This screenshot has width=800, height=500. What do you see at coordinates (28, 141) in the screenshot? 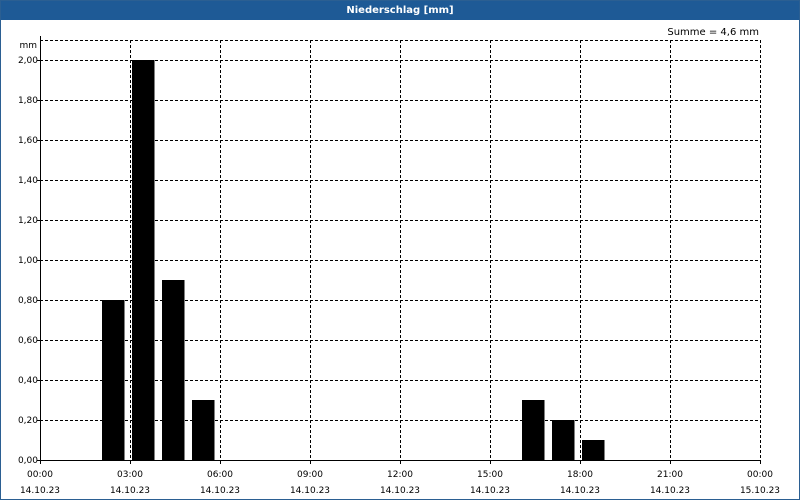
I see `y-tick-label: 1,60` at bounding box center [28, 141].